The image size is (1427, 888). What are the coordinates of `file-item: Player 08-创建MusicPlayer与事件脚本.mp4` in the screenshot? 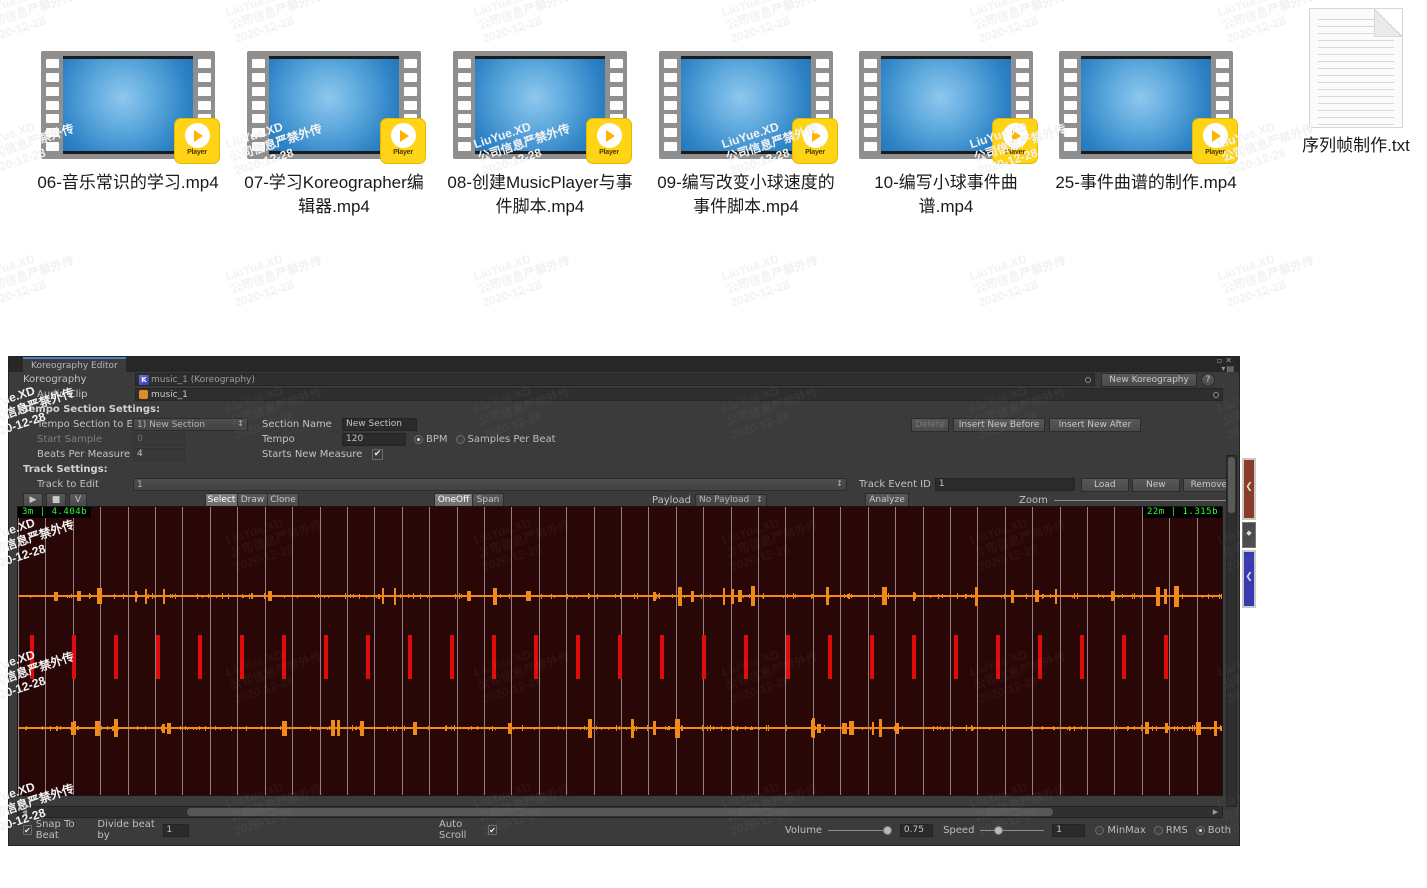 It's located at (540, 132).